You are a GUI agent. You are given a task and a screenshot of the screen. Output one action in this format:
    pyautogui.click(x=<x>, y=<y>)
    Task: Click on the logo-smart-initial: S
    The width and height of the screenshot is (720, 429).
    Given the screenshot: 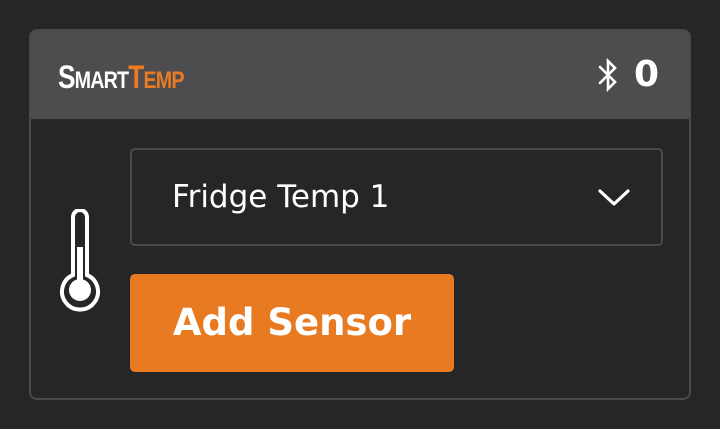 What is the action you would take?
    pyautogui.click(x=67, y=77)
    